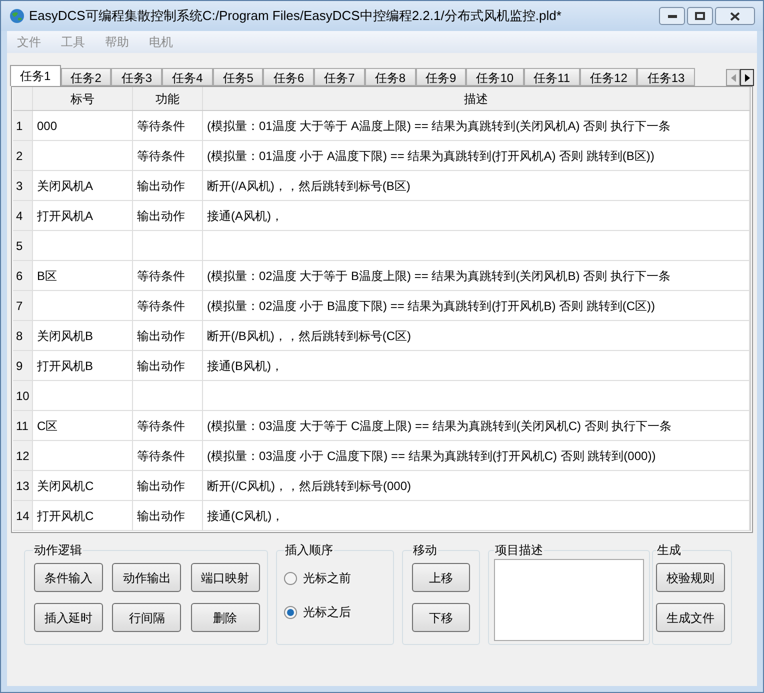 This screenshot has height=693, width=764. Describe the element at coordinates (19, 366) in the screenshot. I see `row-number: 9` at that location.